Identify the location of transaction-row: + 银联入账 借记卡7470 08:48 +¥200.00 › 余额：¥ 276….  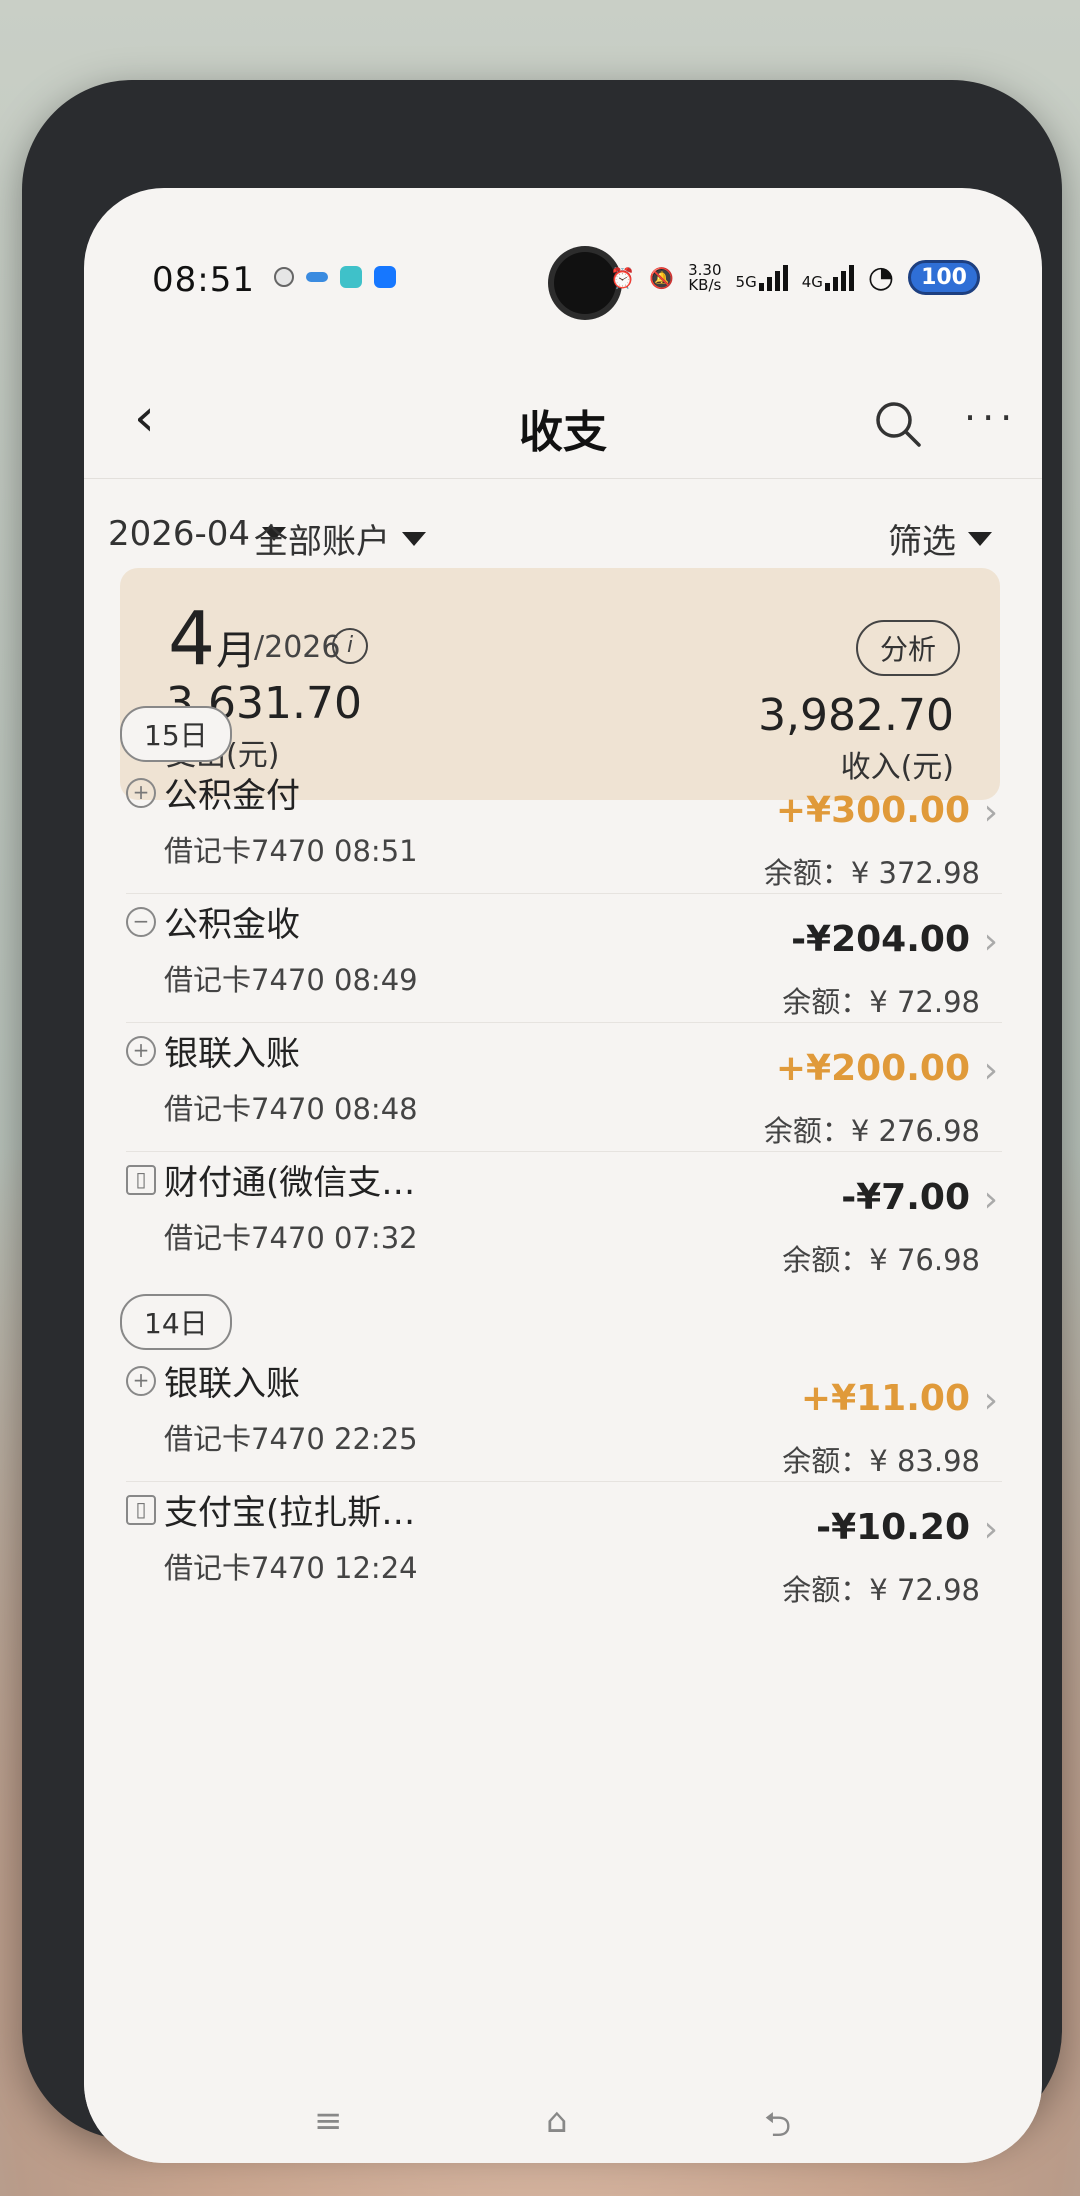
(563, 1087).